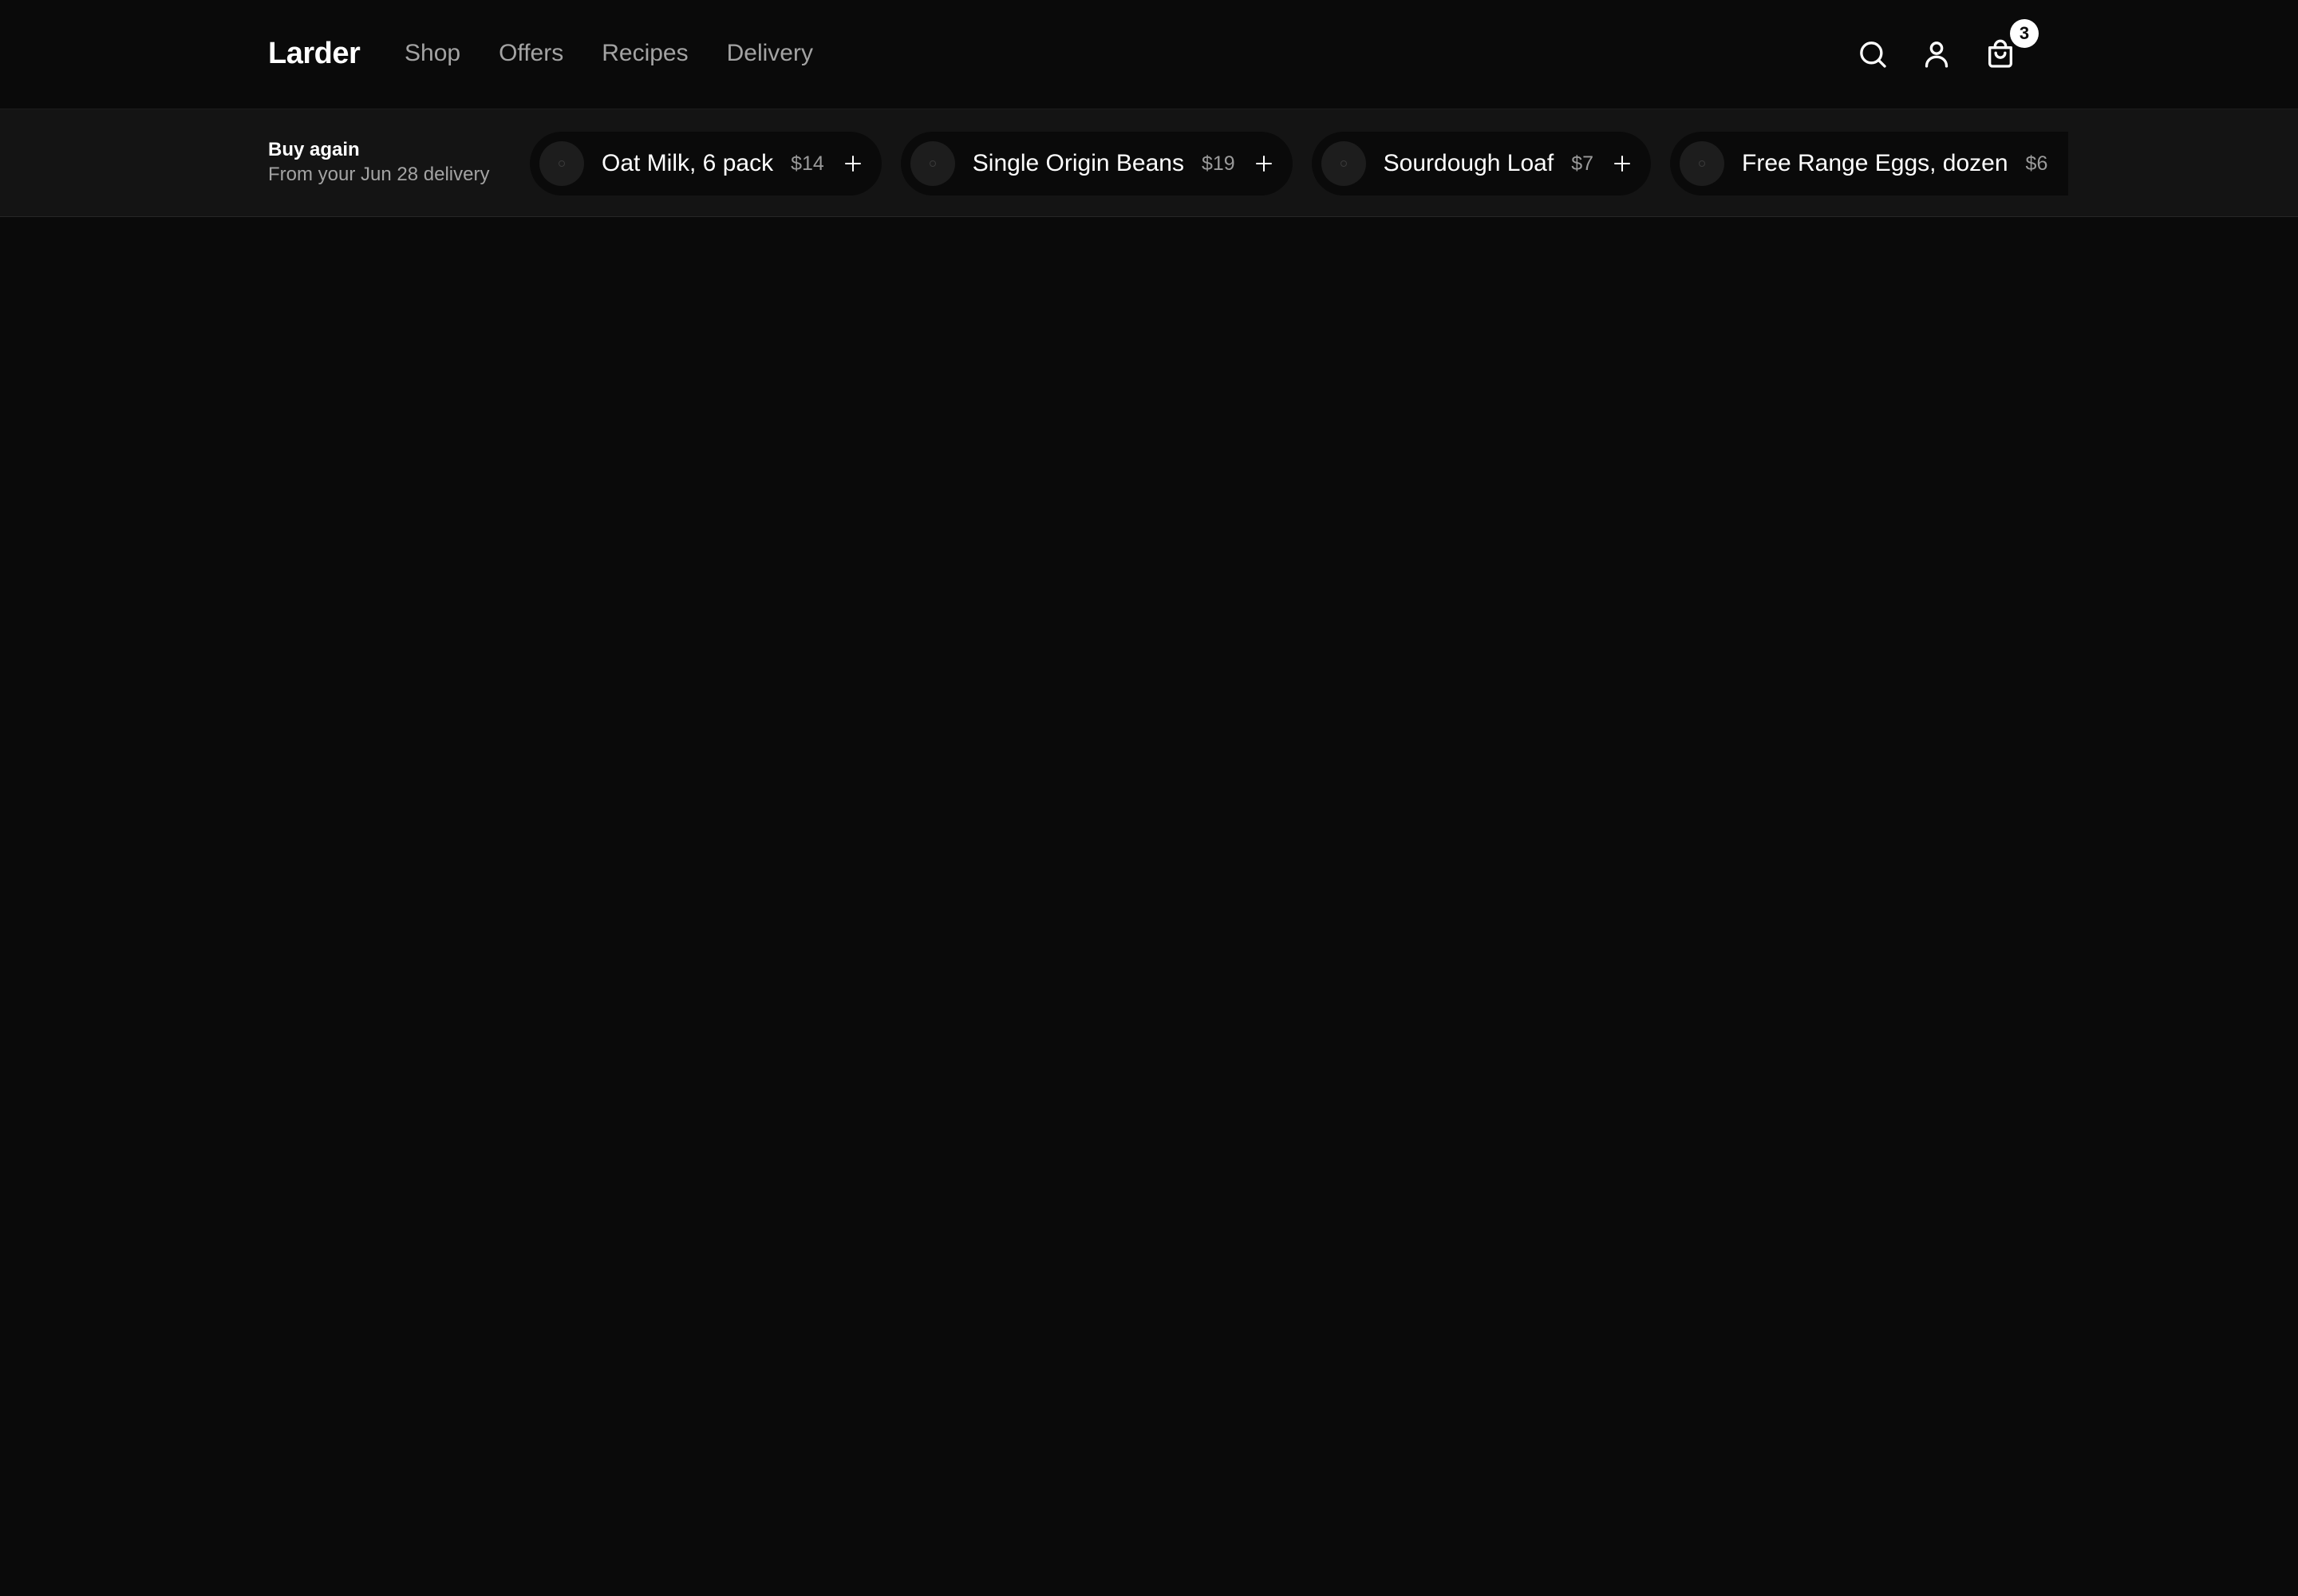 The height and width of the screenshot is (1596, 2298). What do you see at coordinates (1078, 163) in the screenshot?
I see `product-name: Single Origin Beans` at bounding box center [1078, 163].